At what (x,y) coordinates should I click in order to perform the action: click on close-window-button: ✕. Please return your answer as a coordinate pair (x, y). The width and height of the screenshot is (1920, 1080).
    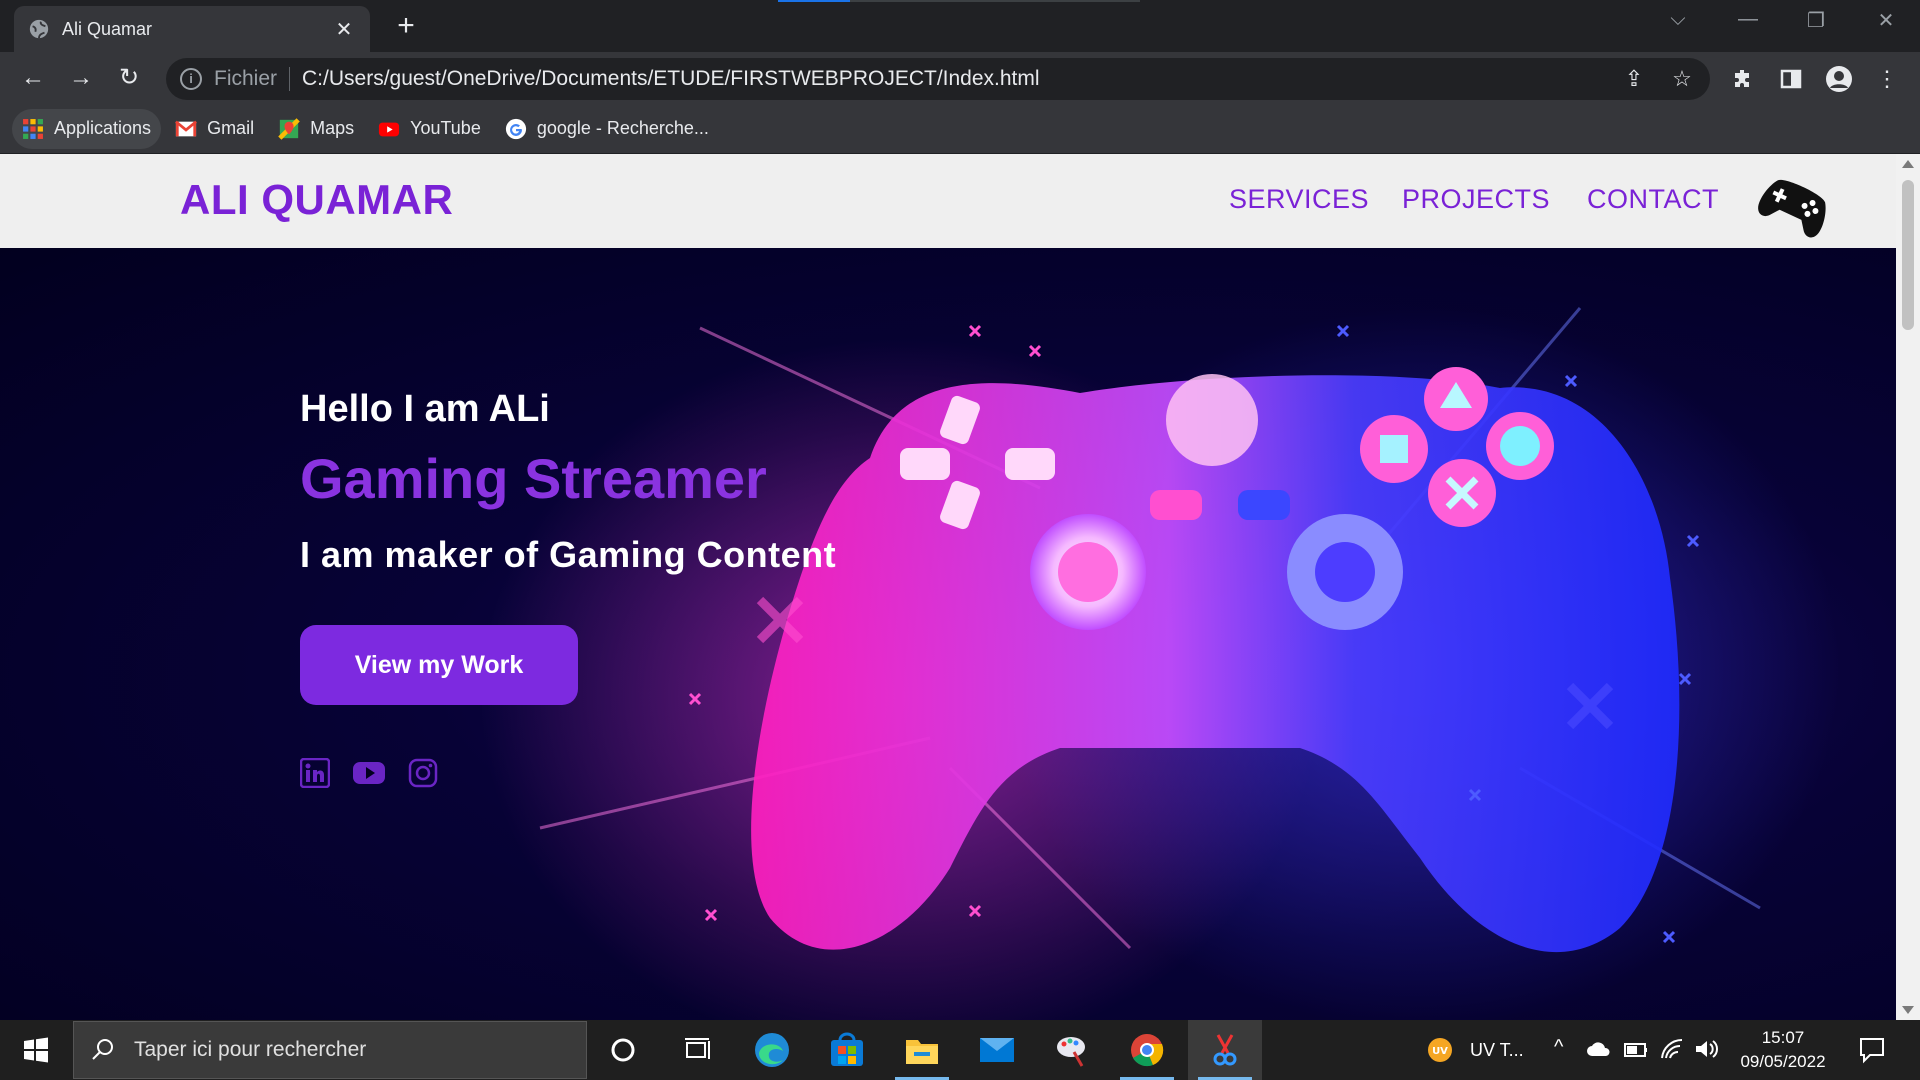
    Looking at the image, I should click on (1886, 20).